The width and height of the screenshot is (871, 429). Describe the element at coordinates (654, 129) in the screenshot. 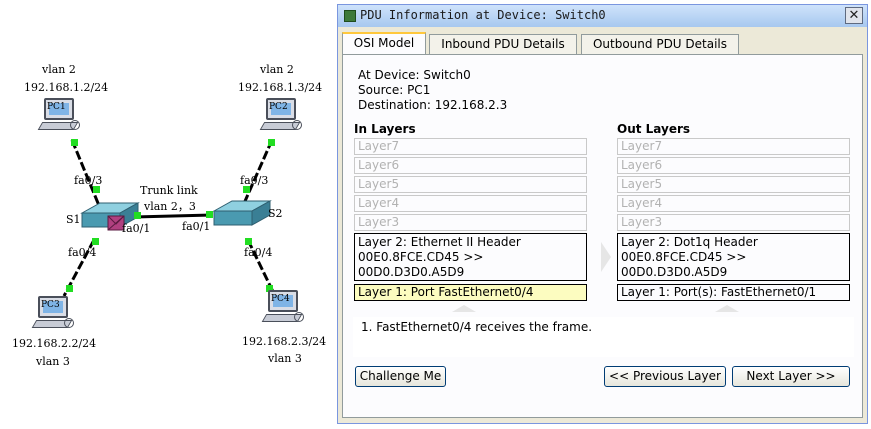

I see `out-layers-header: Out Layers` at that location.